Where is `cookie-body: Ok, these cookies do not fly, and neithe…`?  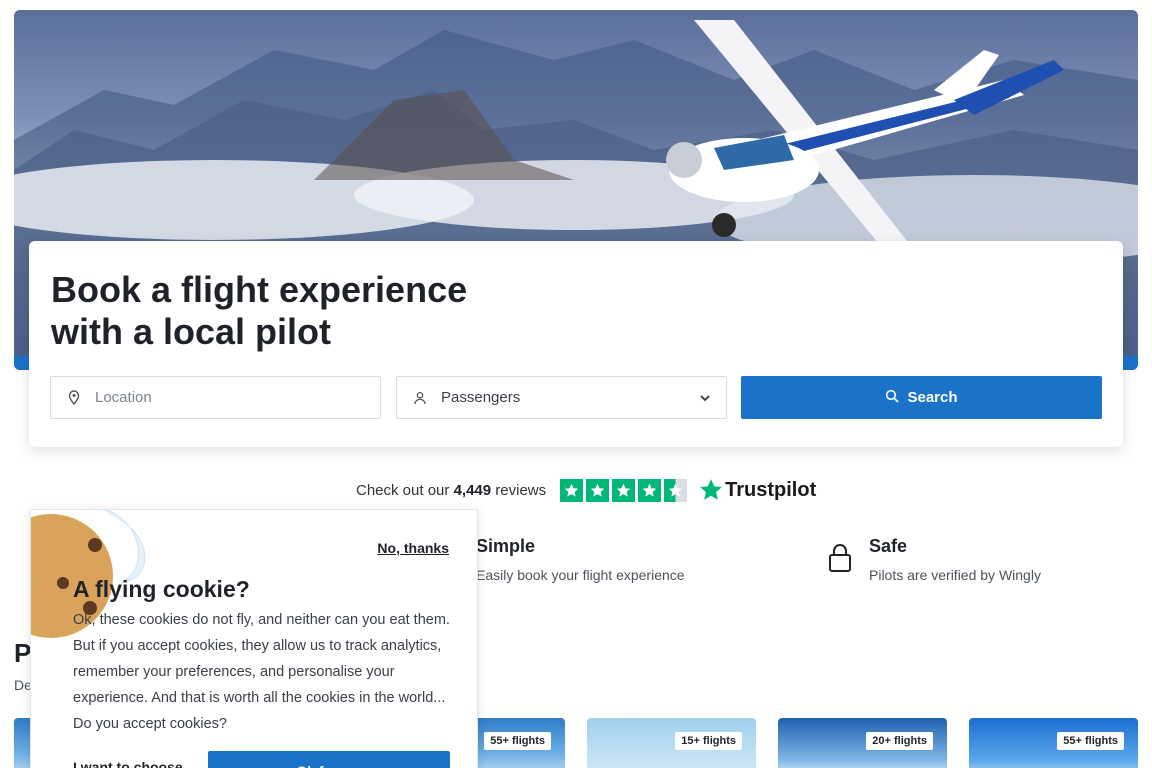
cookie-body: Ok, these cookies do not fly, and neithe… is located at coordinates (261, 672).